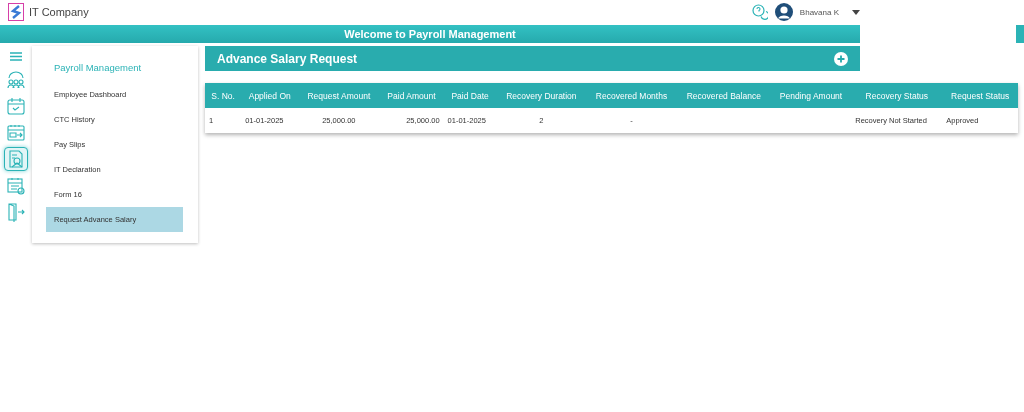 The image size is (1024, 412). Describe the element at coordinates (16, 186) in the screenshot. I see `calendar-clock-icon` at that location.